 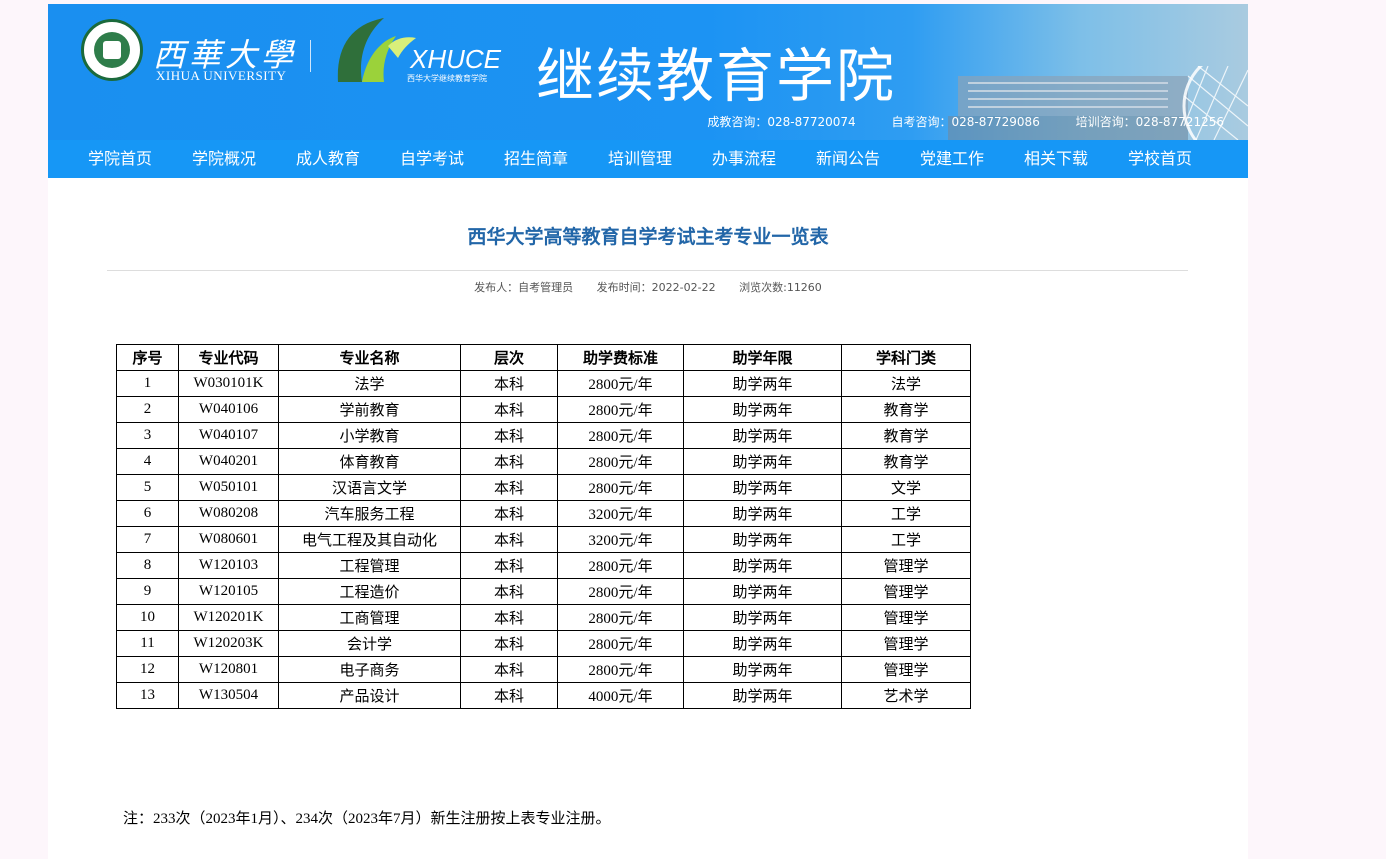 I want to click on college-name: 继续教育学院, so click(x=716, y=76).